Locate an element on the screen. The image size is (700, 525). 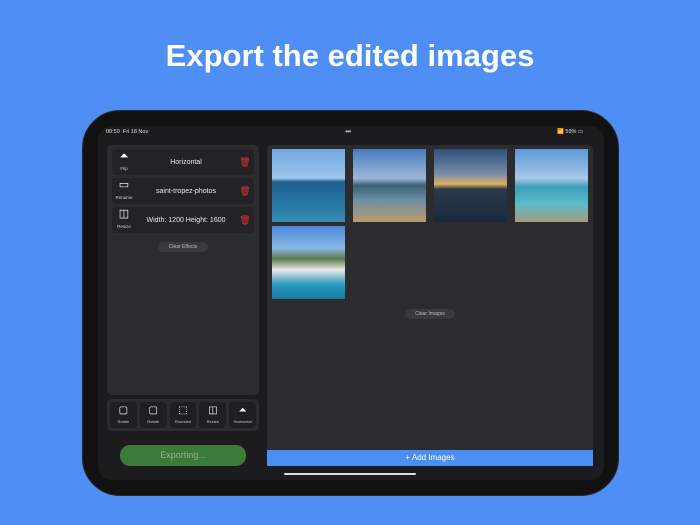
home-indicator is located at coordinates (350, 474).